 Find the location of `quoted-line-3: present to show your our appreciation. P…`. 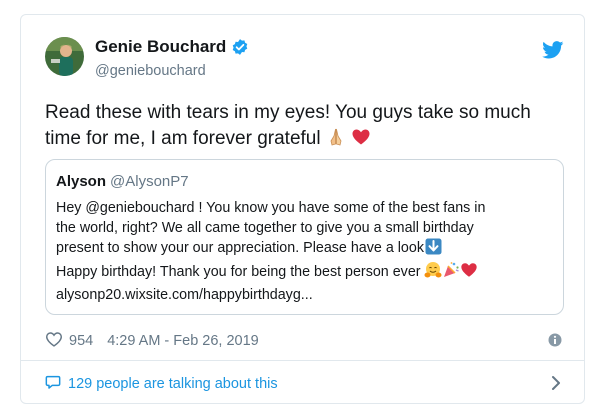

quoted-line-3: present to show your our appreciation. P… is located at coordinates (240, 248).